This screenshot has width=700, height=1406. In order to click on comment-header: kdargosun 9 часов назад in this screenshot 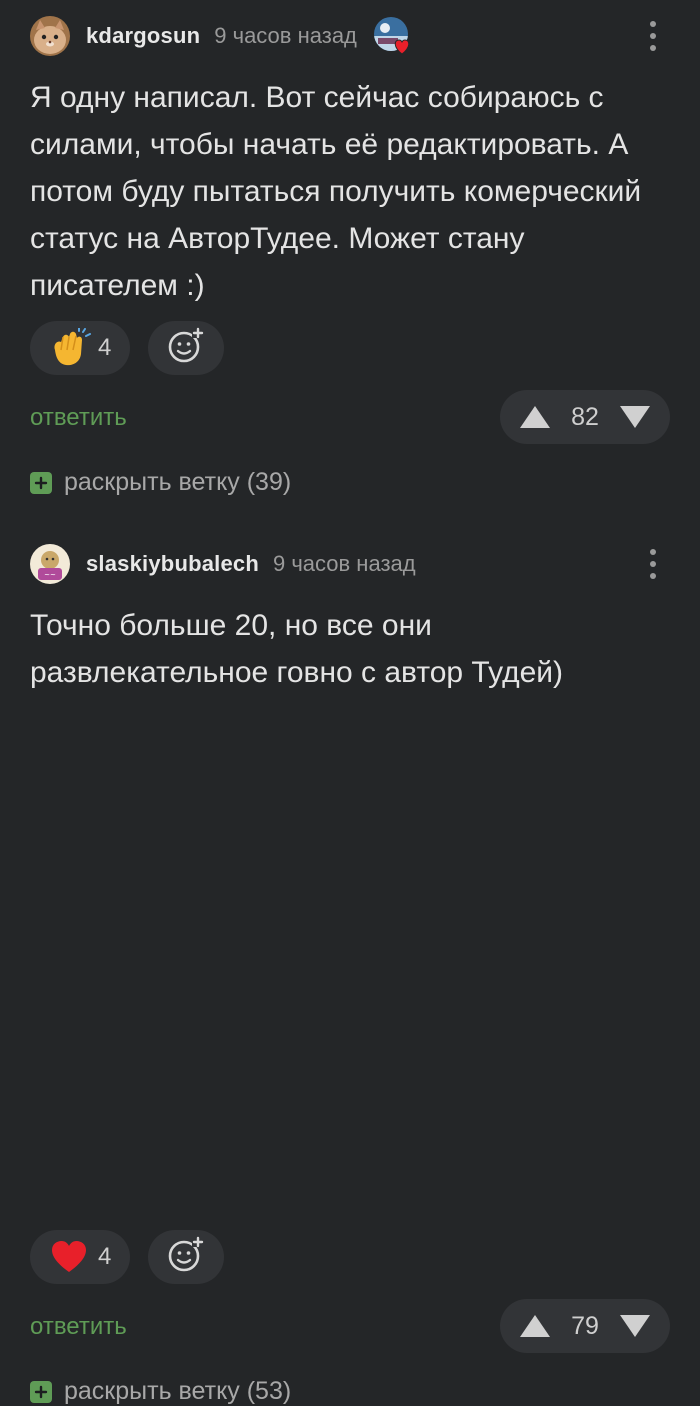, I will do `click(221, 36)`.